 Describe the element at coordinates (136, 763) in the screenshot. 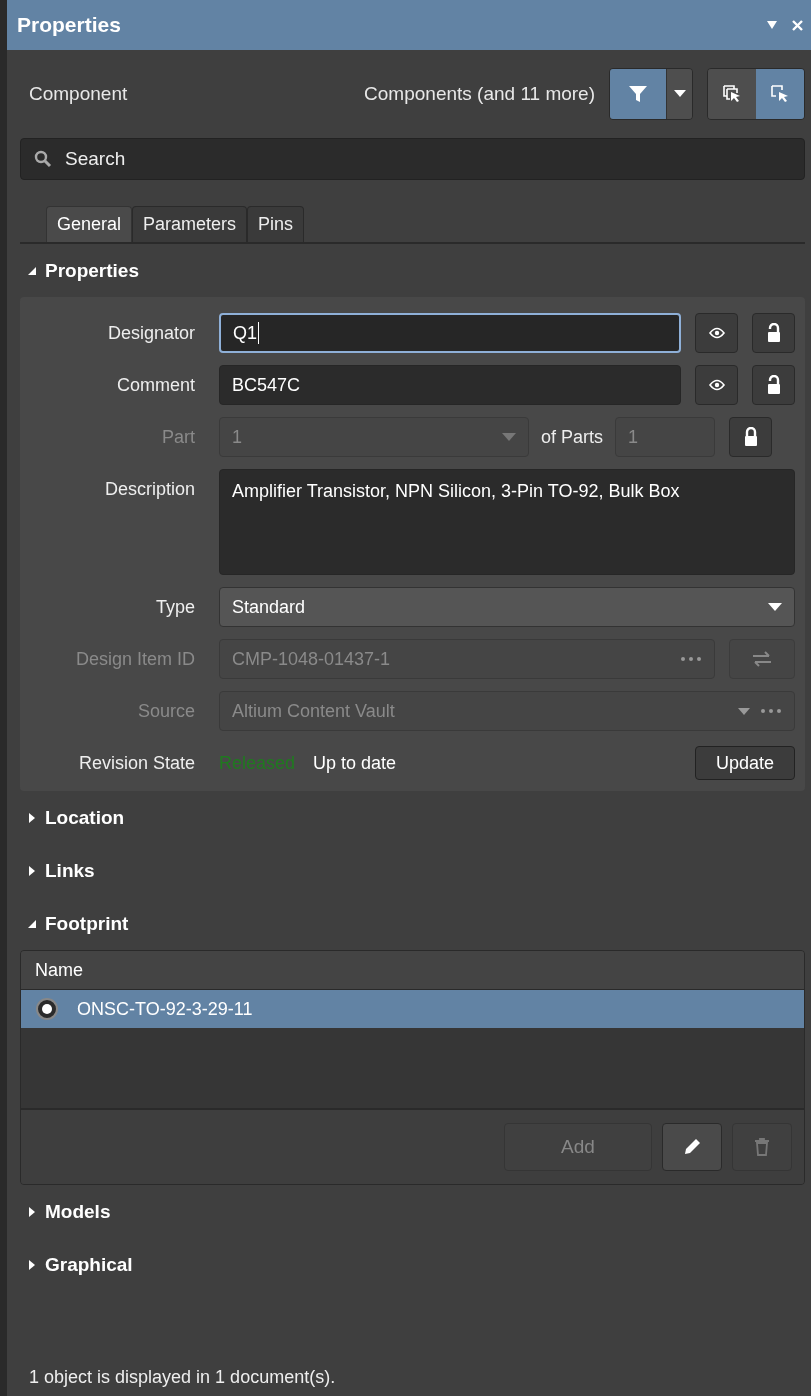

I see `field-label: Revision State` at that location.